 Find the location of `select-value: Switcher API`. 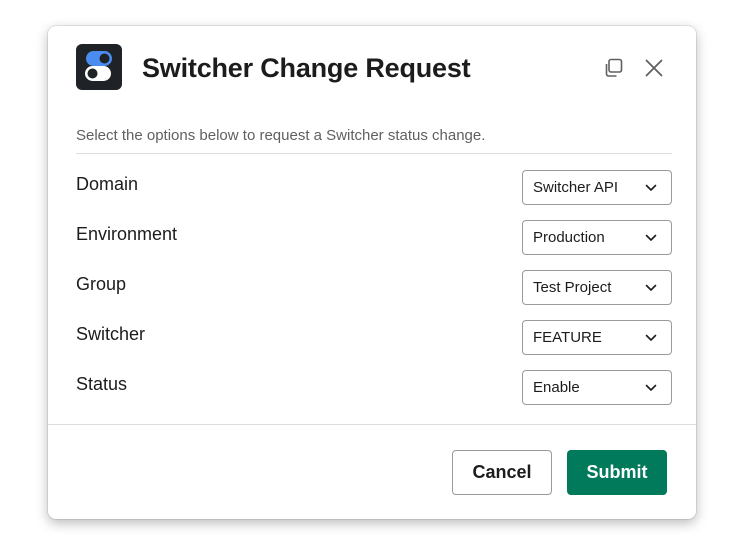

select-value: Switcher API is located at coordinates (576, 187).